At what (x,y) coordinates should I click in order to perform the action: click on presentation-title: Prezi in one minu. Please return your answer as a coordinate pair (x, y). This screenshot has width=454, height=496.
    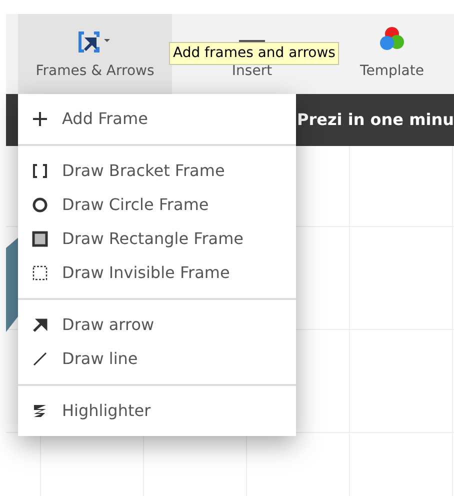
    Looking at the image, I should click on (375, 120).